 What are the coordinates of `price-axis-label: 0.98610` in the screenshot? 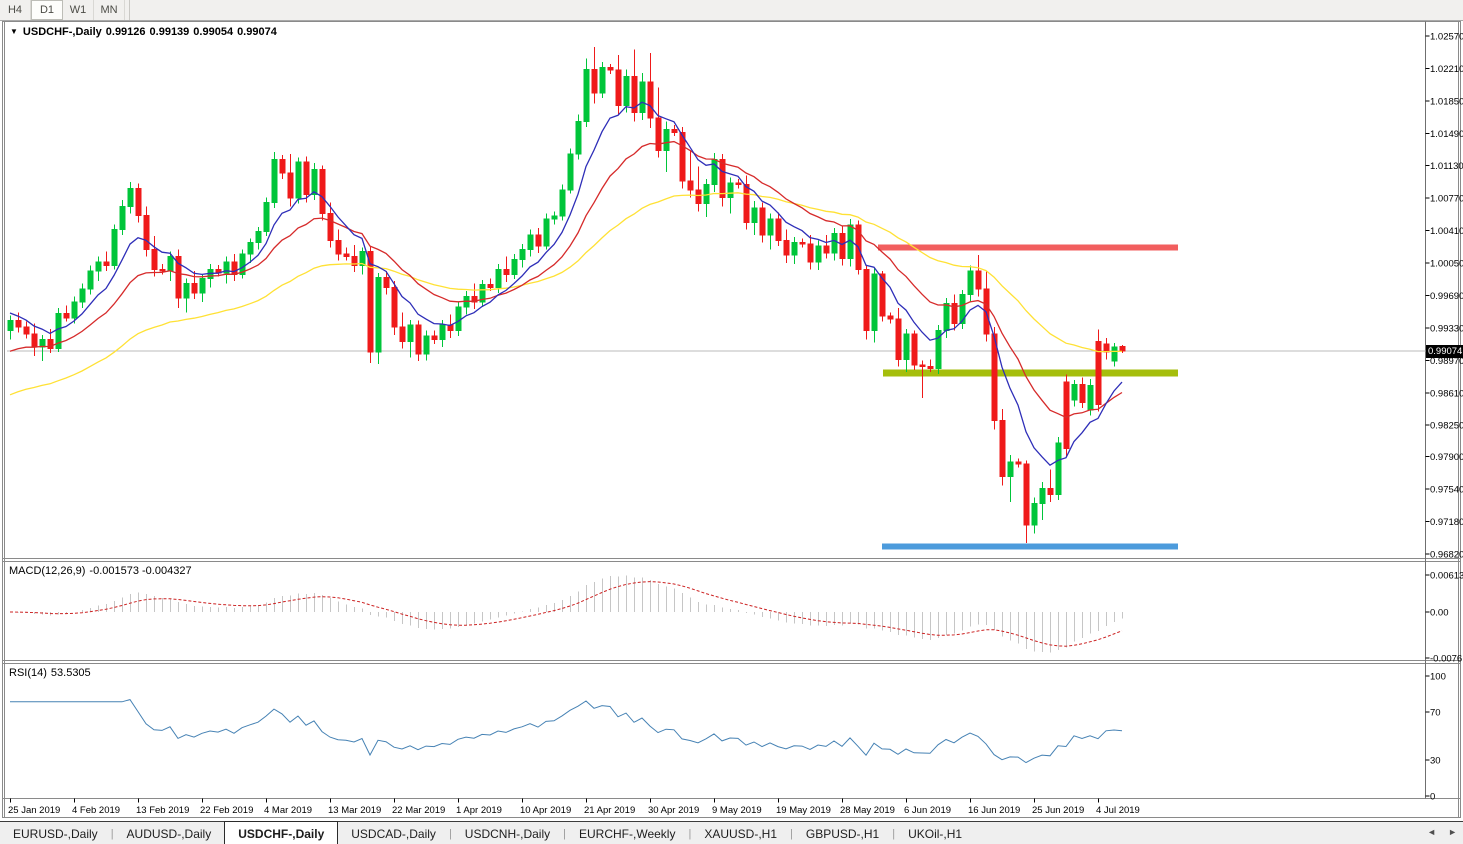 It's located at (1446, 393).